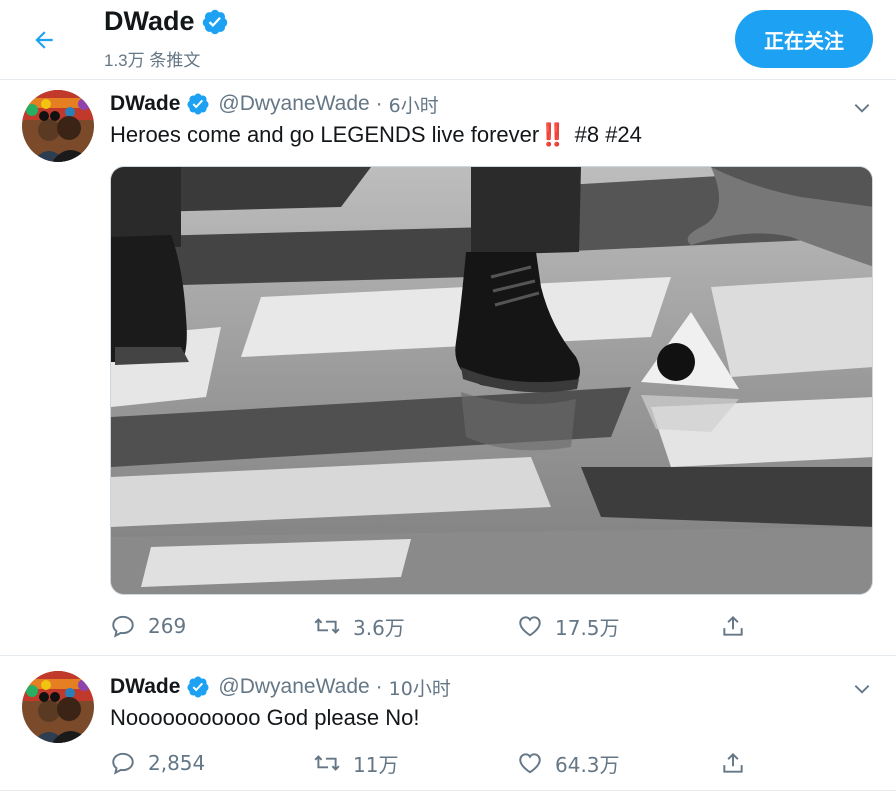  I want to click on tweet-text: Nooooooooooo God please No!, so click(265, 717).